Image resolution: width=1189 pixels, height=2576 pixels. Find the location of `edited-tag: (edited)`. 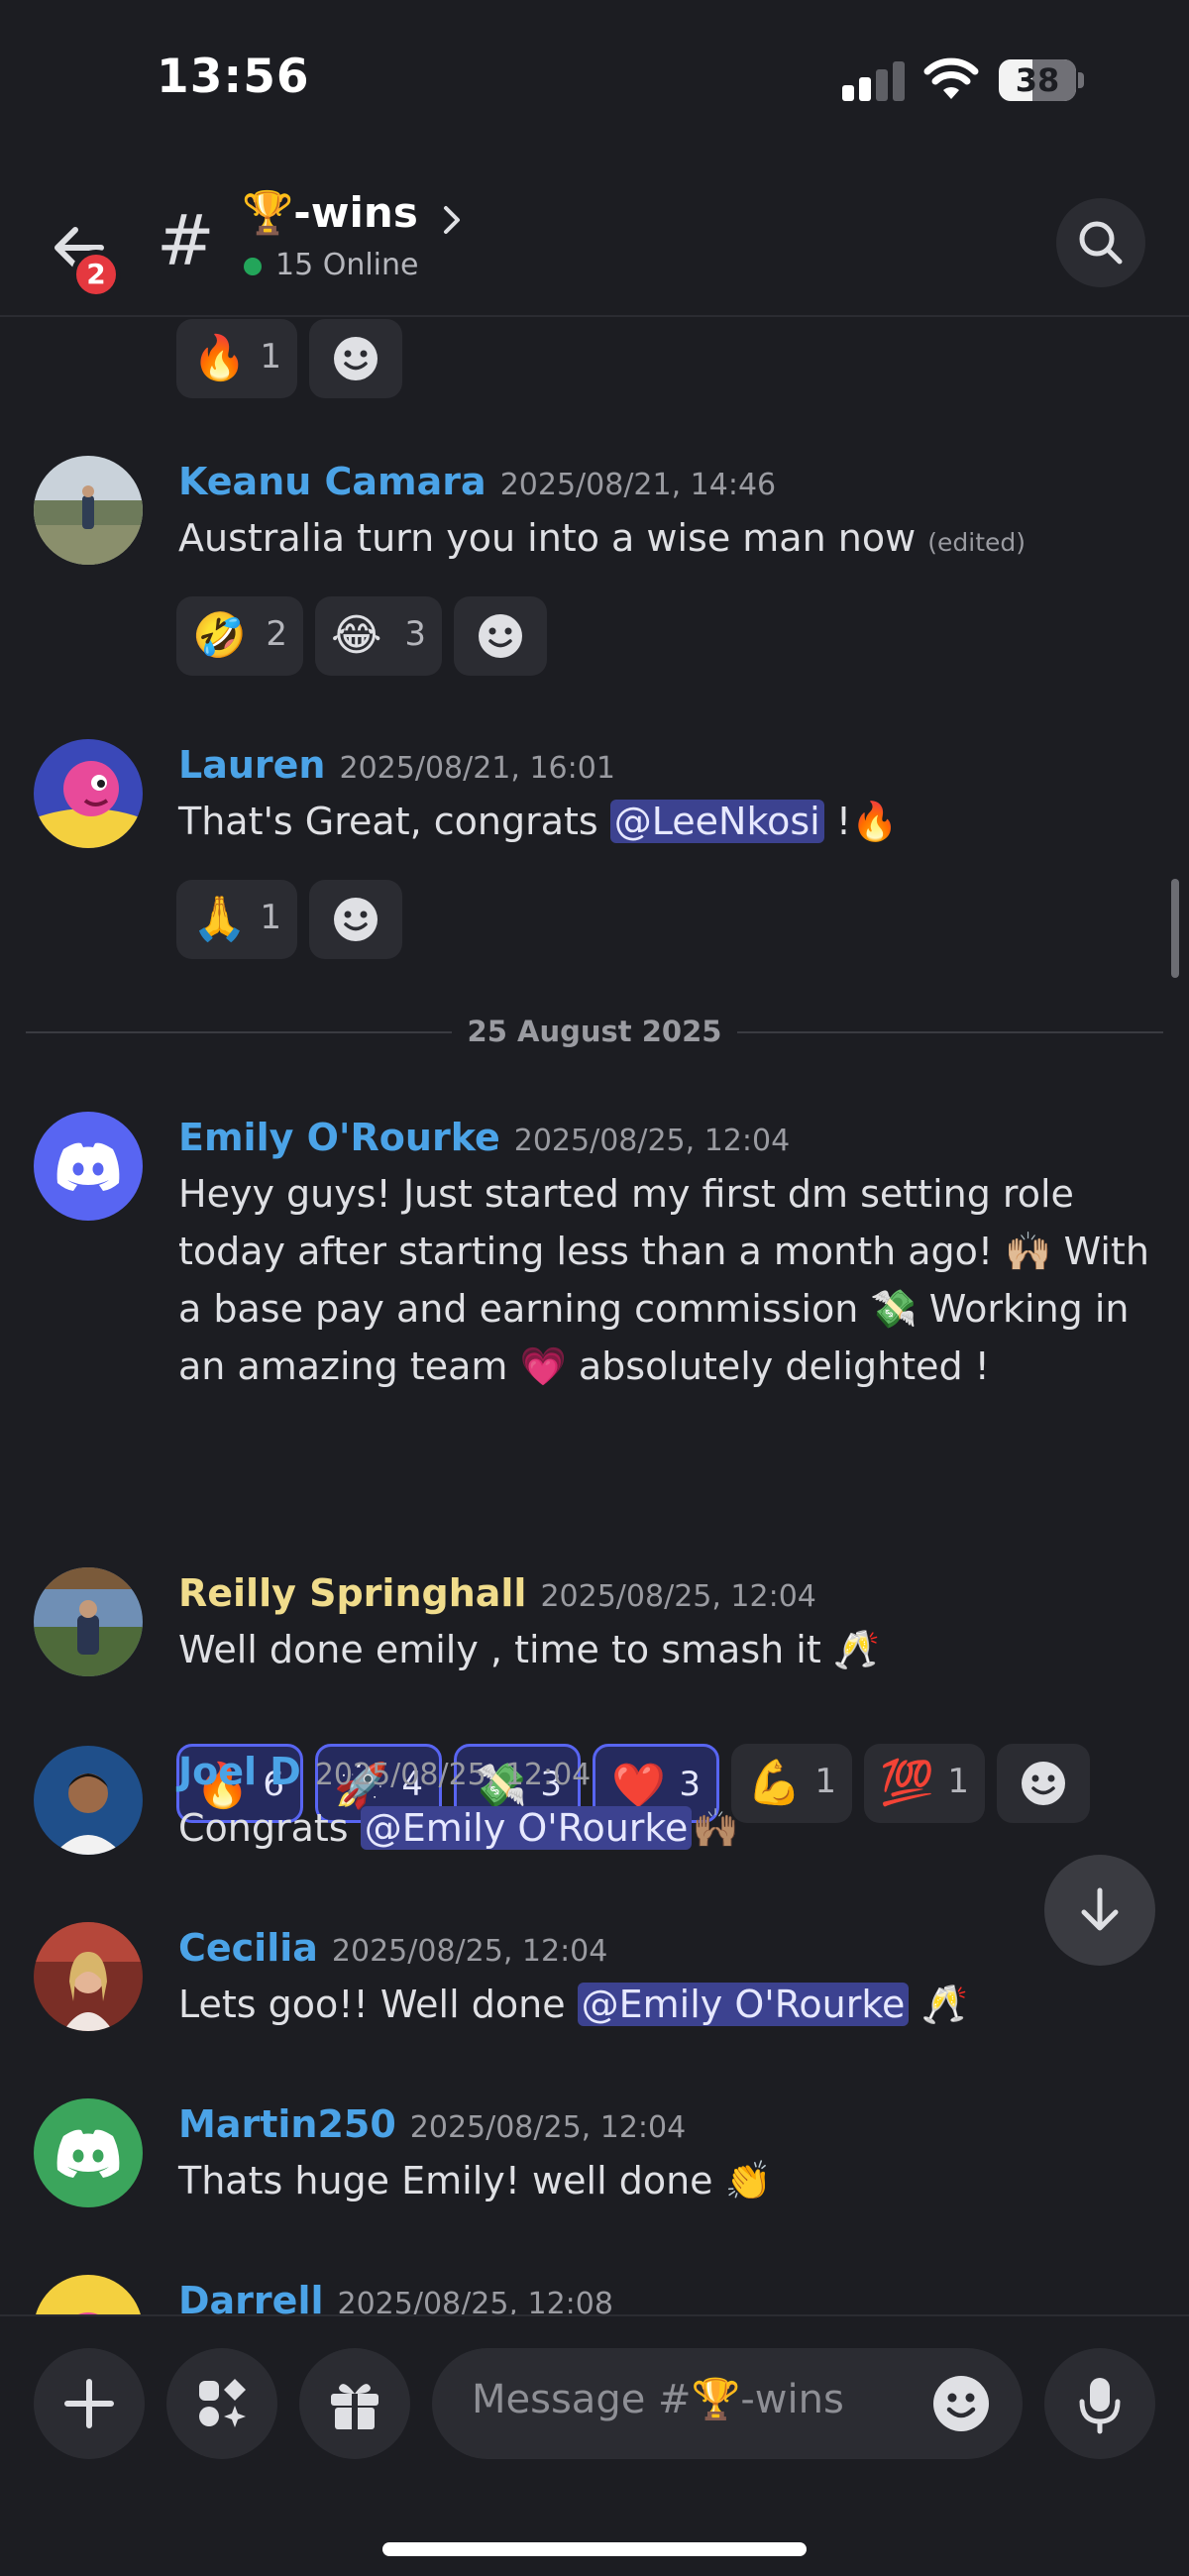

edited-tag: (edited) is located at coordinates (977, 542).